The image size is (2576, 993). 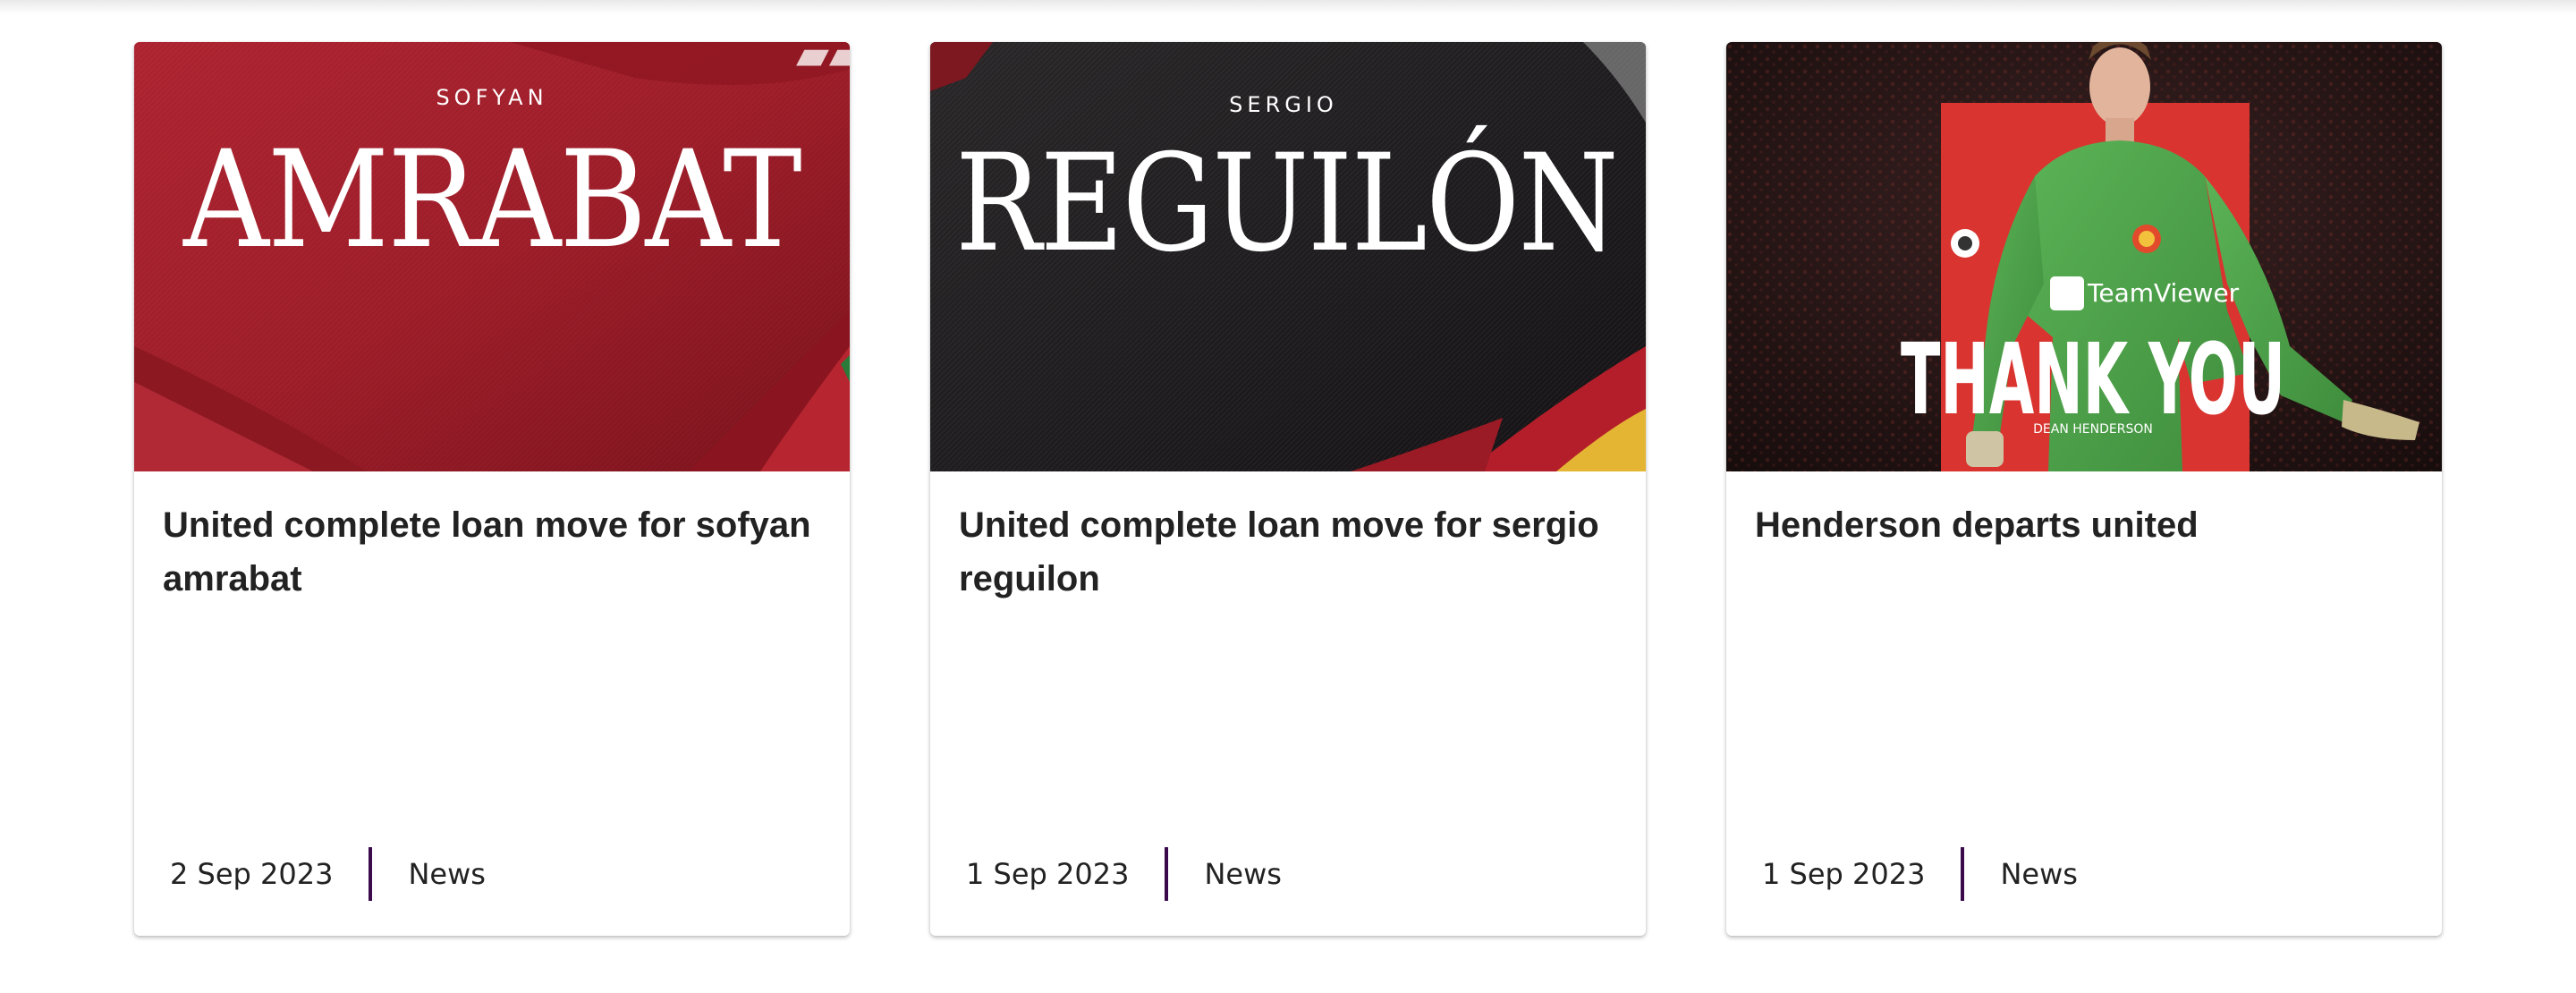 What do you see at coordinates (2093, 379) in the screenshot?
I see `henderson-headline: THANK YOU` at bounding box center [2093, 379].